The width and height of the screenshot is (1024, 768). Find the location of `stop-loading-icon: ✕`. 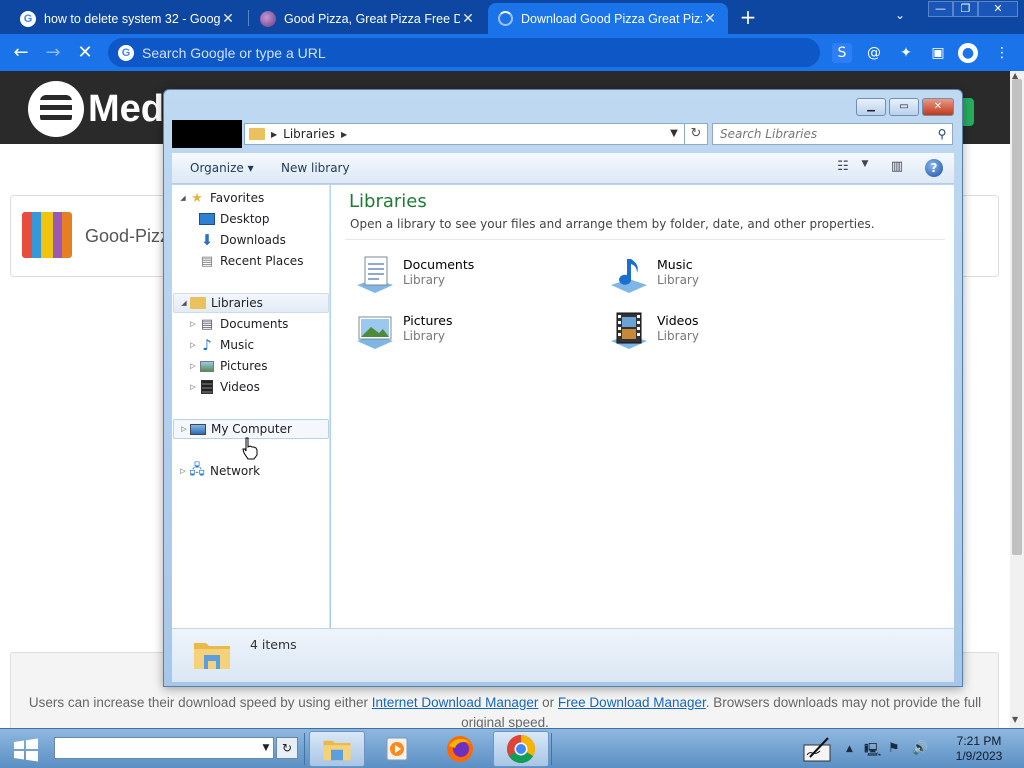

stop-loading-icon: ✕ is located at coordinates (85, 53).